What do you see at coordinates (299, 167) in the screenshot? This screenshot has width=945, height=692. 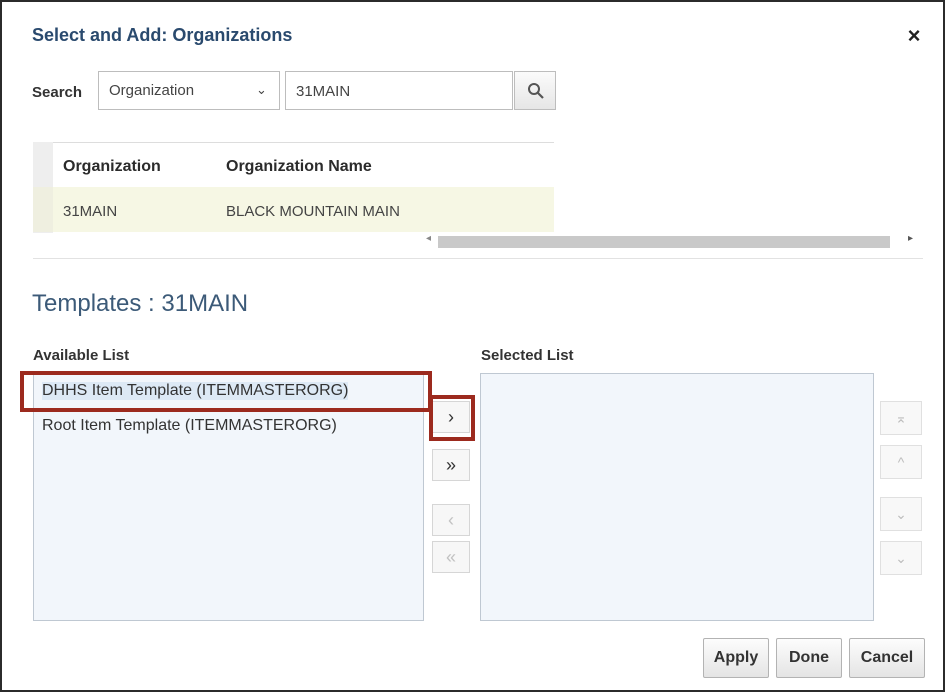 I see `column-header-organization-name: Organization Name` at bounding box center [299, 167].